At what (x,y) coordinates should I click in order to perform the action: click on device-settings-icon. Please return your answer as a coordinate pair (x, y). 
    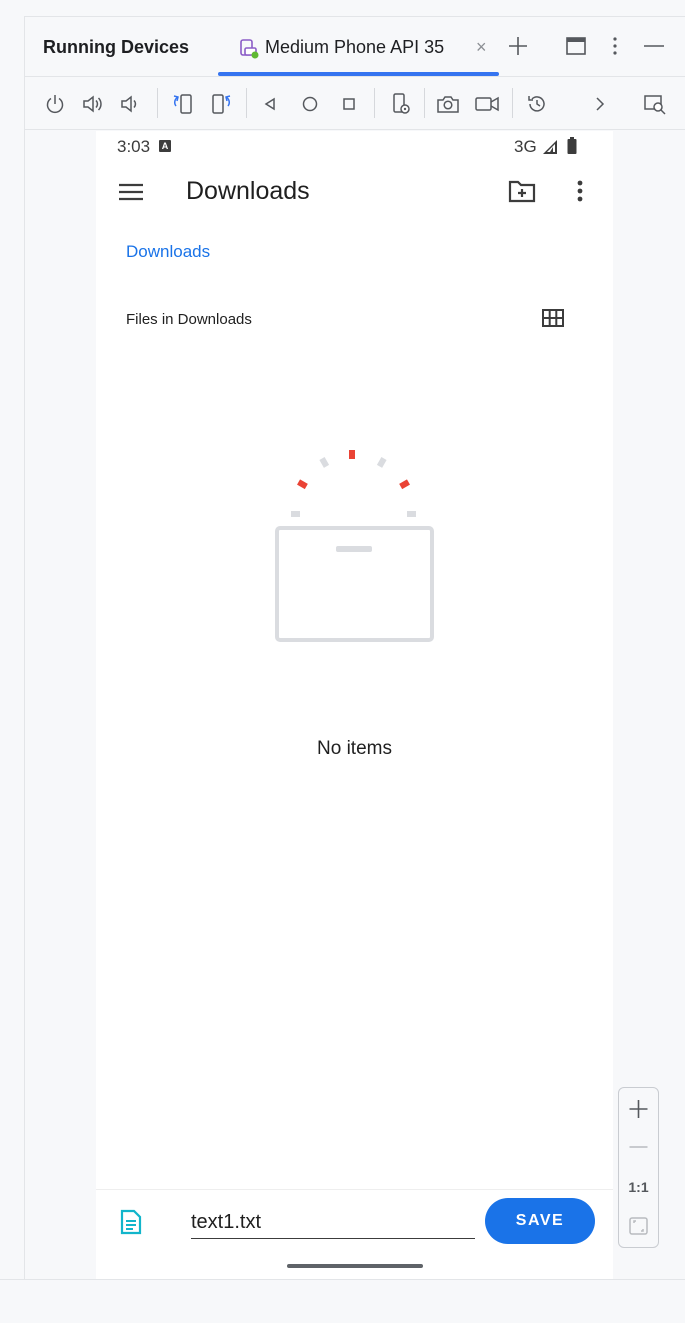
    Looking at the image, I should click on (401, 104).